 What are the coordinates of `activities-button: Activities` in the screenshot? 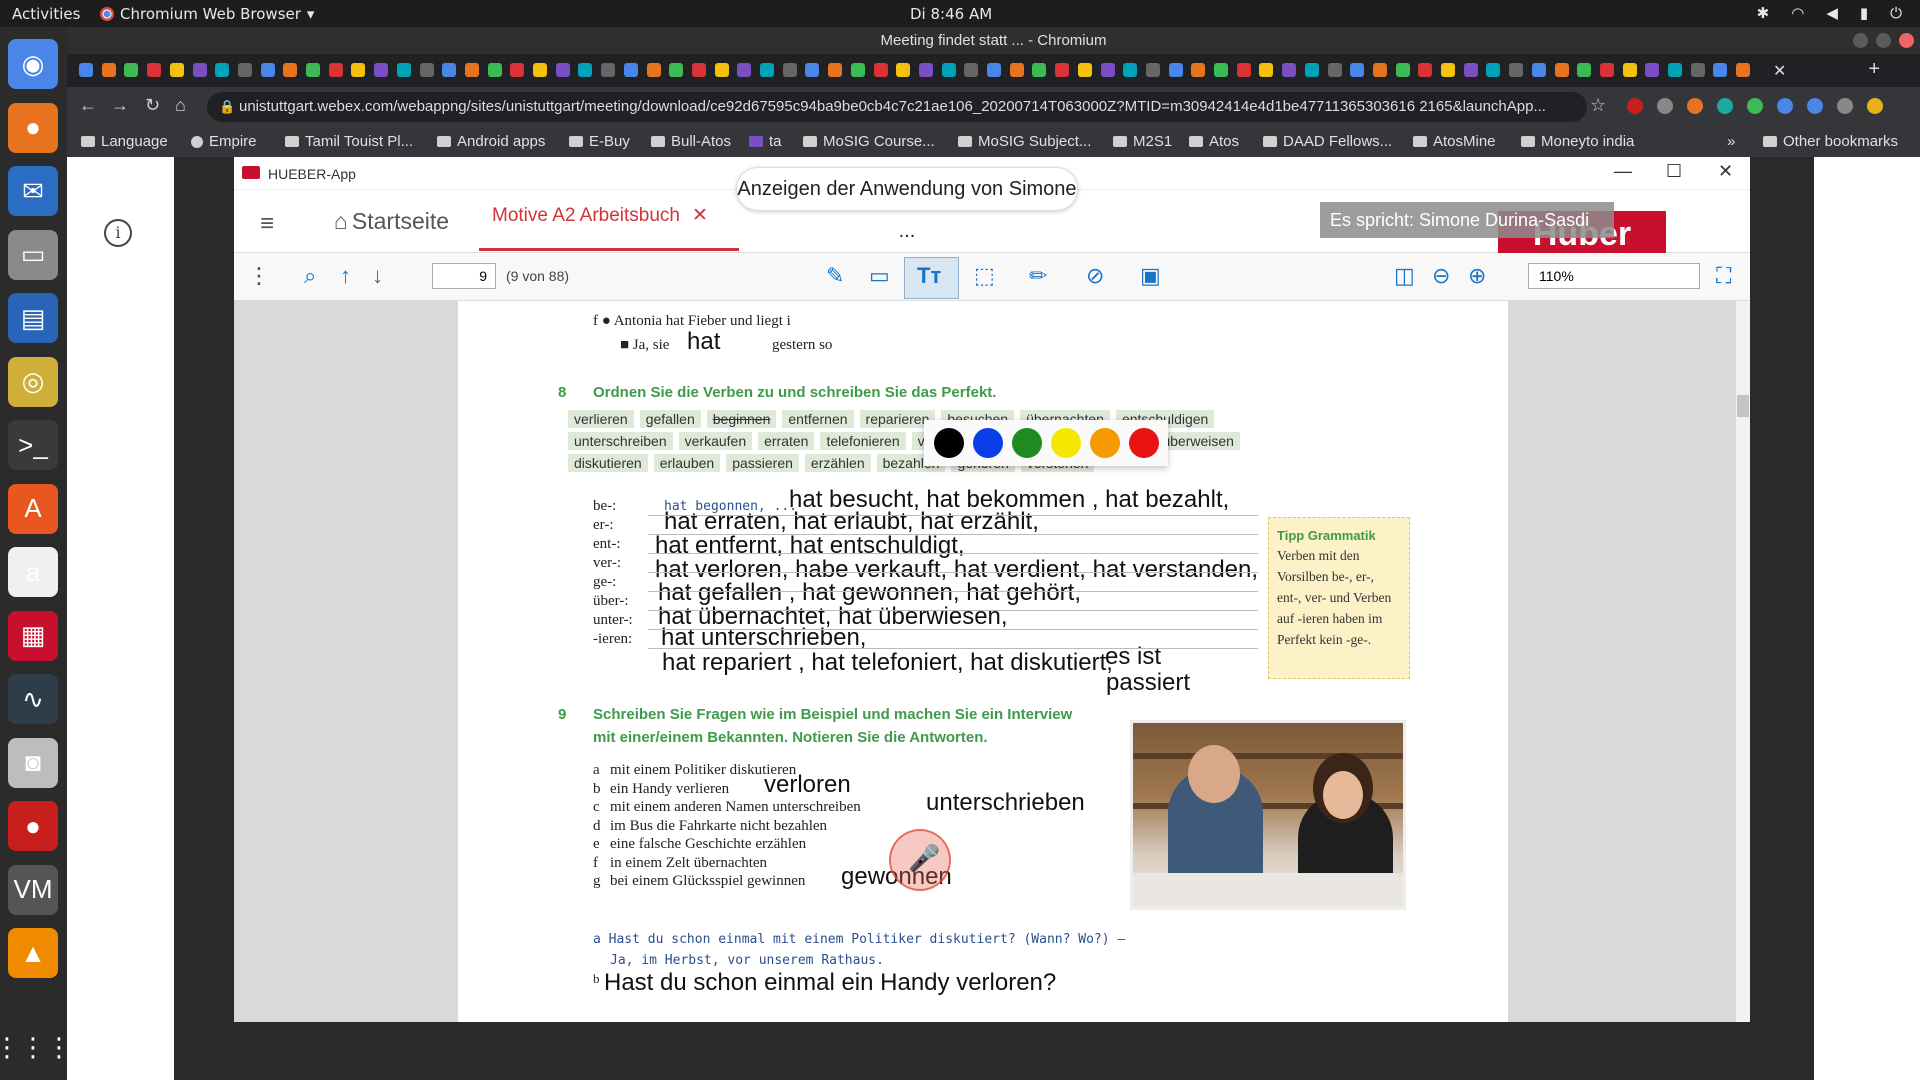 It's located at (46, 14).